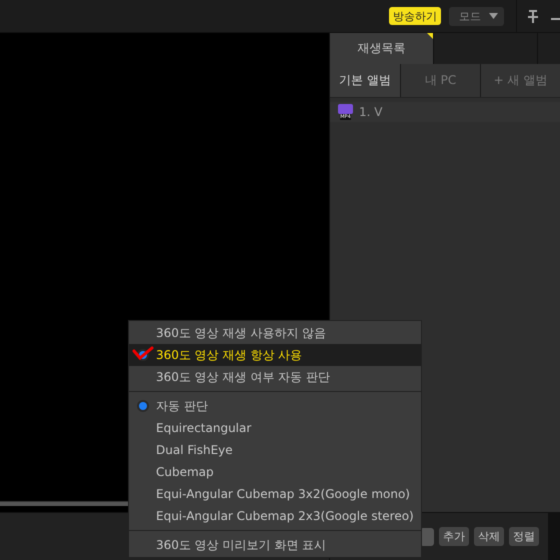 The width and height of the screenshot is (560, 560). Describe the element at coordinates (275, 472) in the screenshot. I see `menu-item: Cubemap` at that location.